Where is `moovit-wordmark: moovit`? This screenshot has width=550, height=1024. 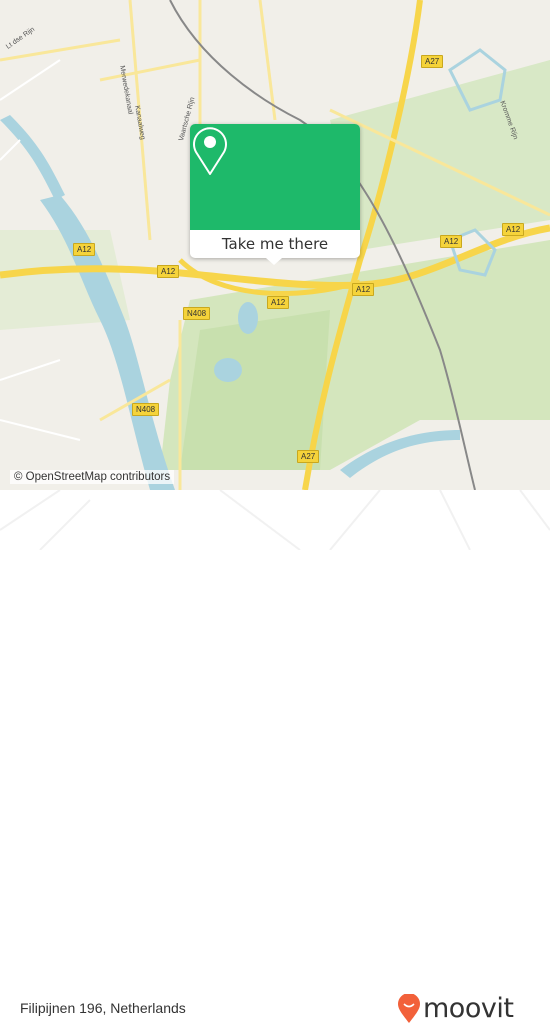
moovit-wordmark: moovit is located at coordinates (468, 1008).